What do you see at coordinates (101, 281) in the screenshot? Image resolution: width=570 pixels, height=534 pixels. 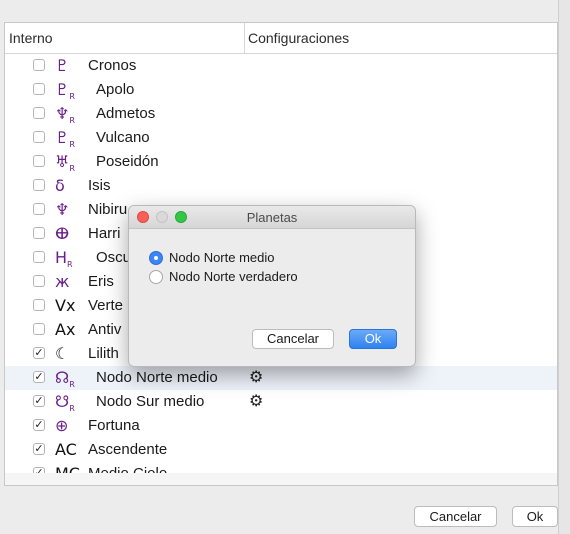 I see `planet-name: Eris` at bounding box center [101, 281].